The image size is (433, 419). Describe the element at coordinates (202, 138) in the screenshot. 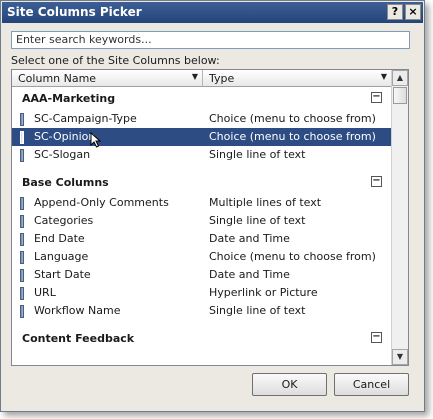

I see `list-item: SC-Opinion Choice (menu to choose from)` at that location.